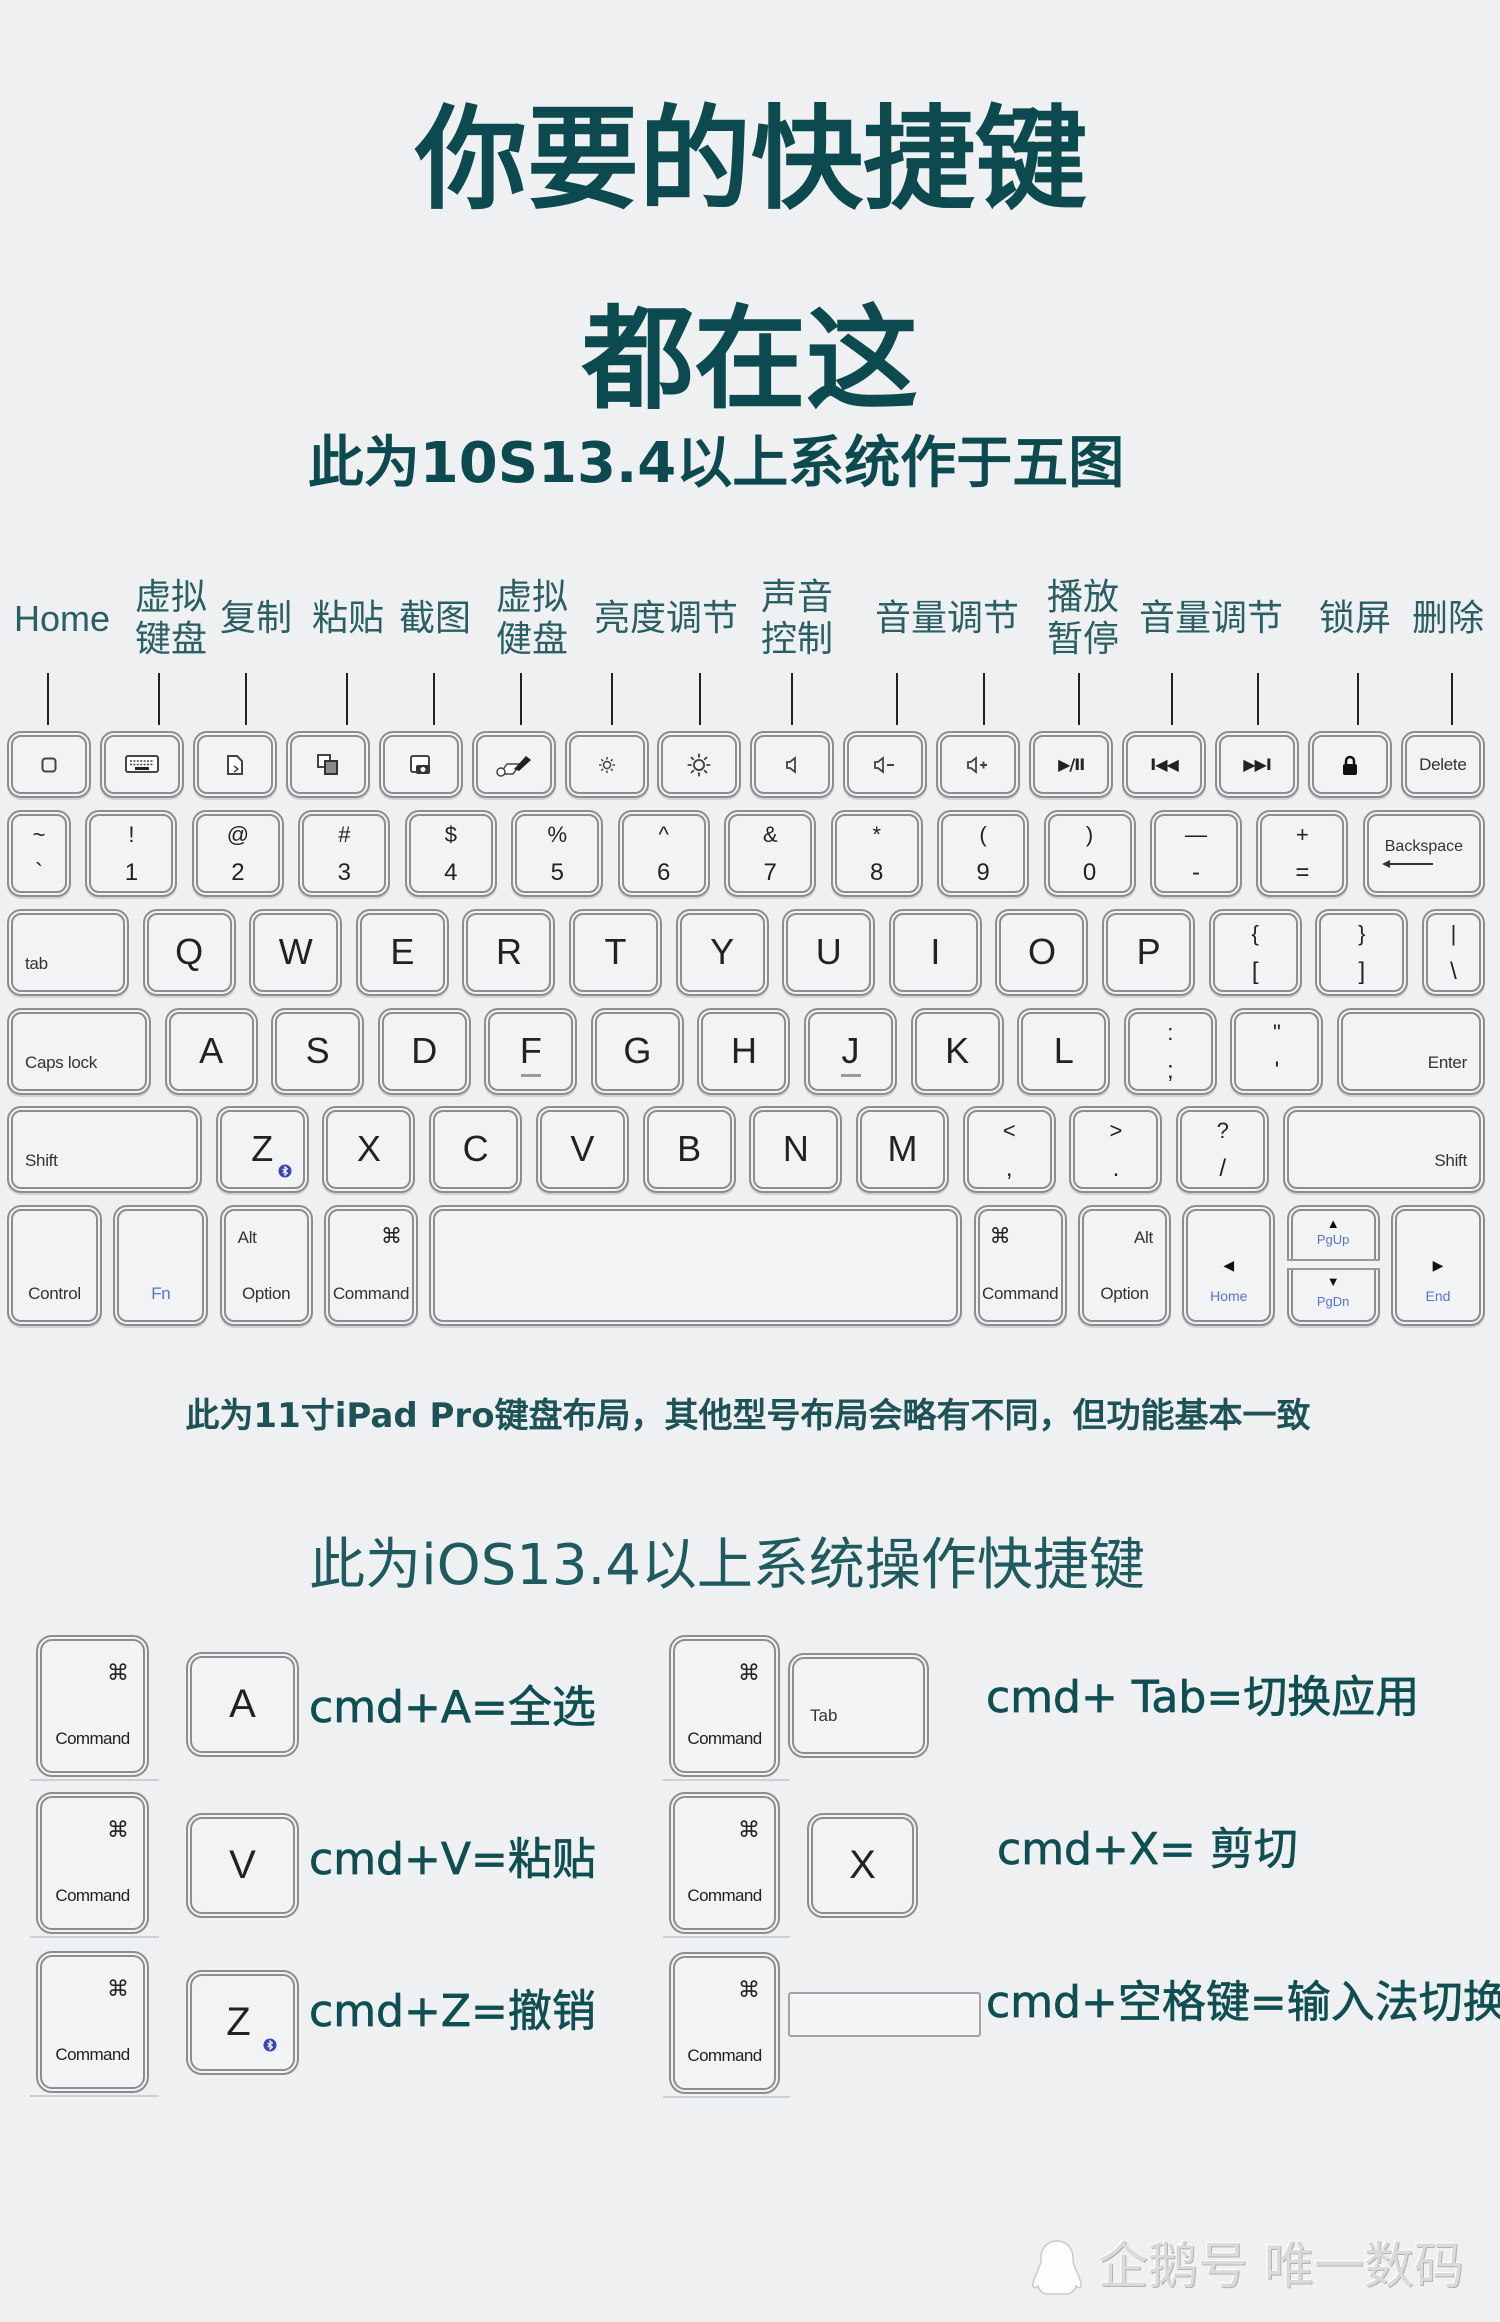 This screenshot has width=1500, height=2322. What do you see at coordinates (476, 1149) in the screenshot?
I see `key-c: C` at bounding box center [476, 1149].